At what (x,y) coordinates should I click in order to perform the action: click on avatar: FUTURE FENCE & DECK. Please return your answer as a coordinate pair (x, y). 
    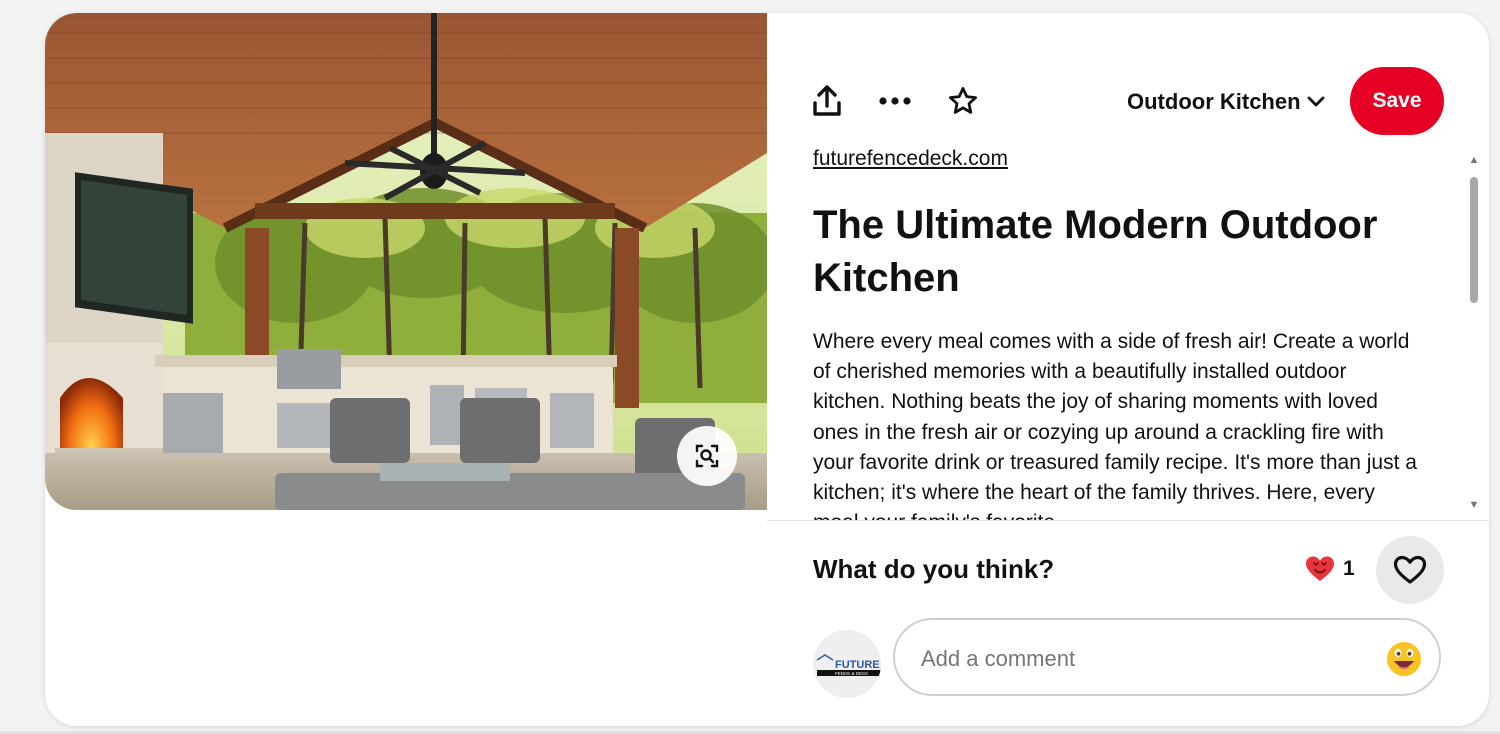
    Looking at the image, I should click on (847, 664).